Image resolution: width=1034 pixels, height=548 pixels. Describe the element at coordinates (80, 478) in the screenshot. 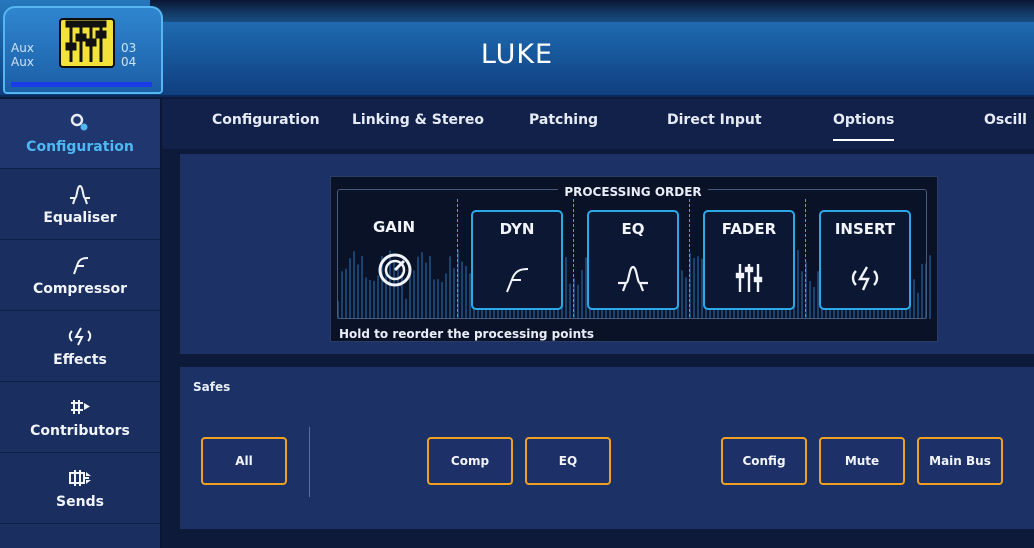

I see `sends-icon` at that location.